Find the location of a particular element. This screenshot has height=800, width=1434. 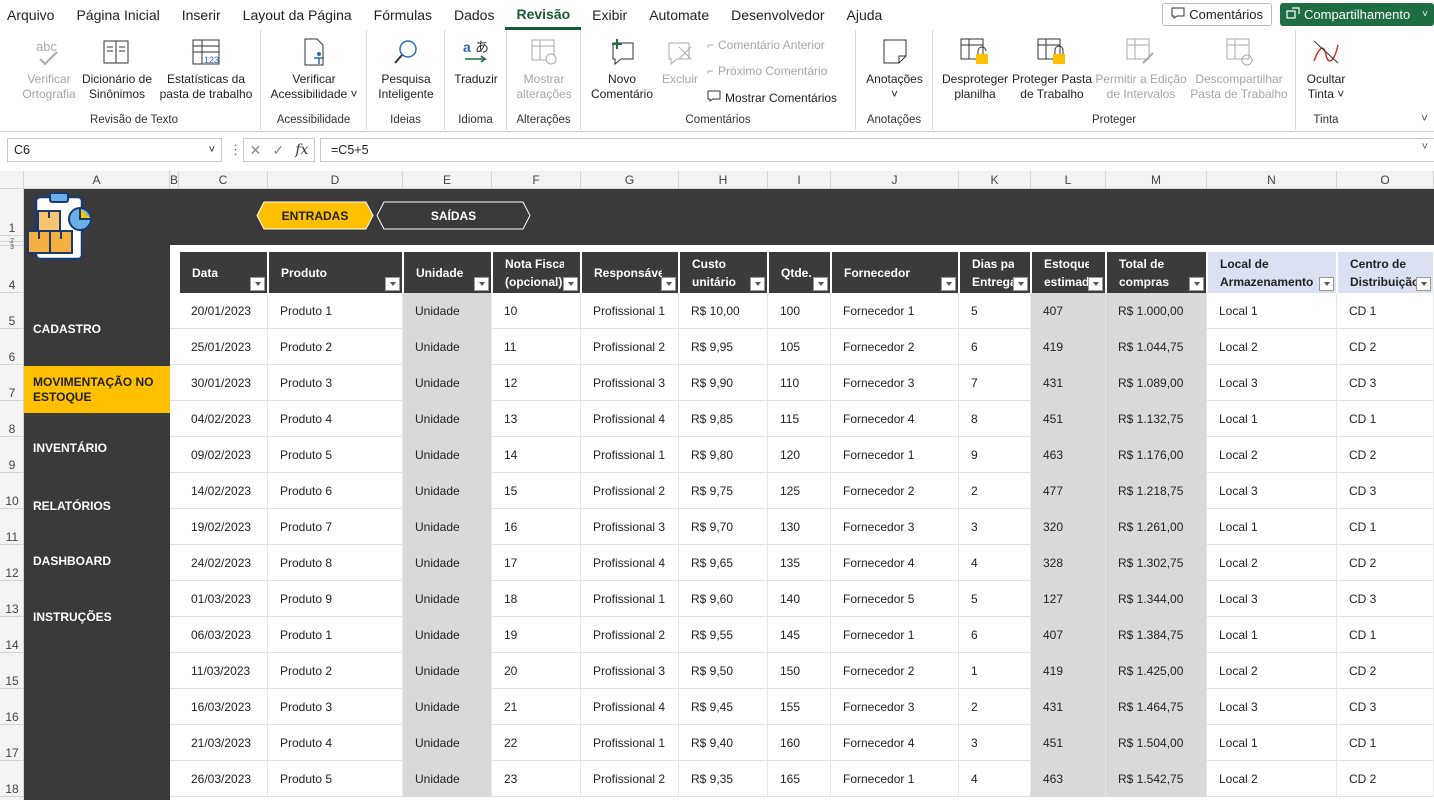

table-cell: Produto 9 is located at coordinates (335, 599).